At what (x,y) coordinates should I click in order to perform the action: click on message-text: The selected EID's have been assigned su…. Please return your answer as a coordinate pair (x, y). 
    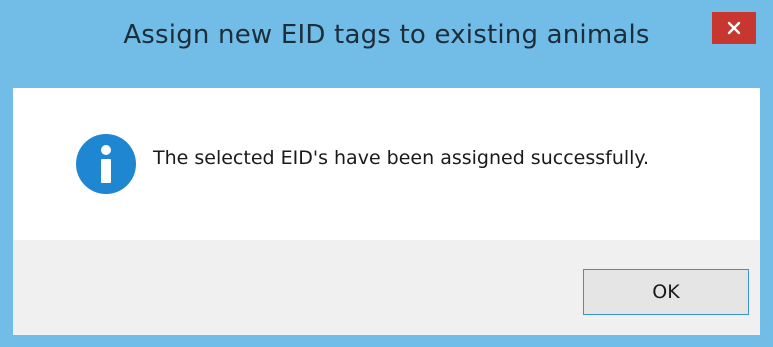
    Looking at the image, I should click on (401, 158).